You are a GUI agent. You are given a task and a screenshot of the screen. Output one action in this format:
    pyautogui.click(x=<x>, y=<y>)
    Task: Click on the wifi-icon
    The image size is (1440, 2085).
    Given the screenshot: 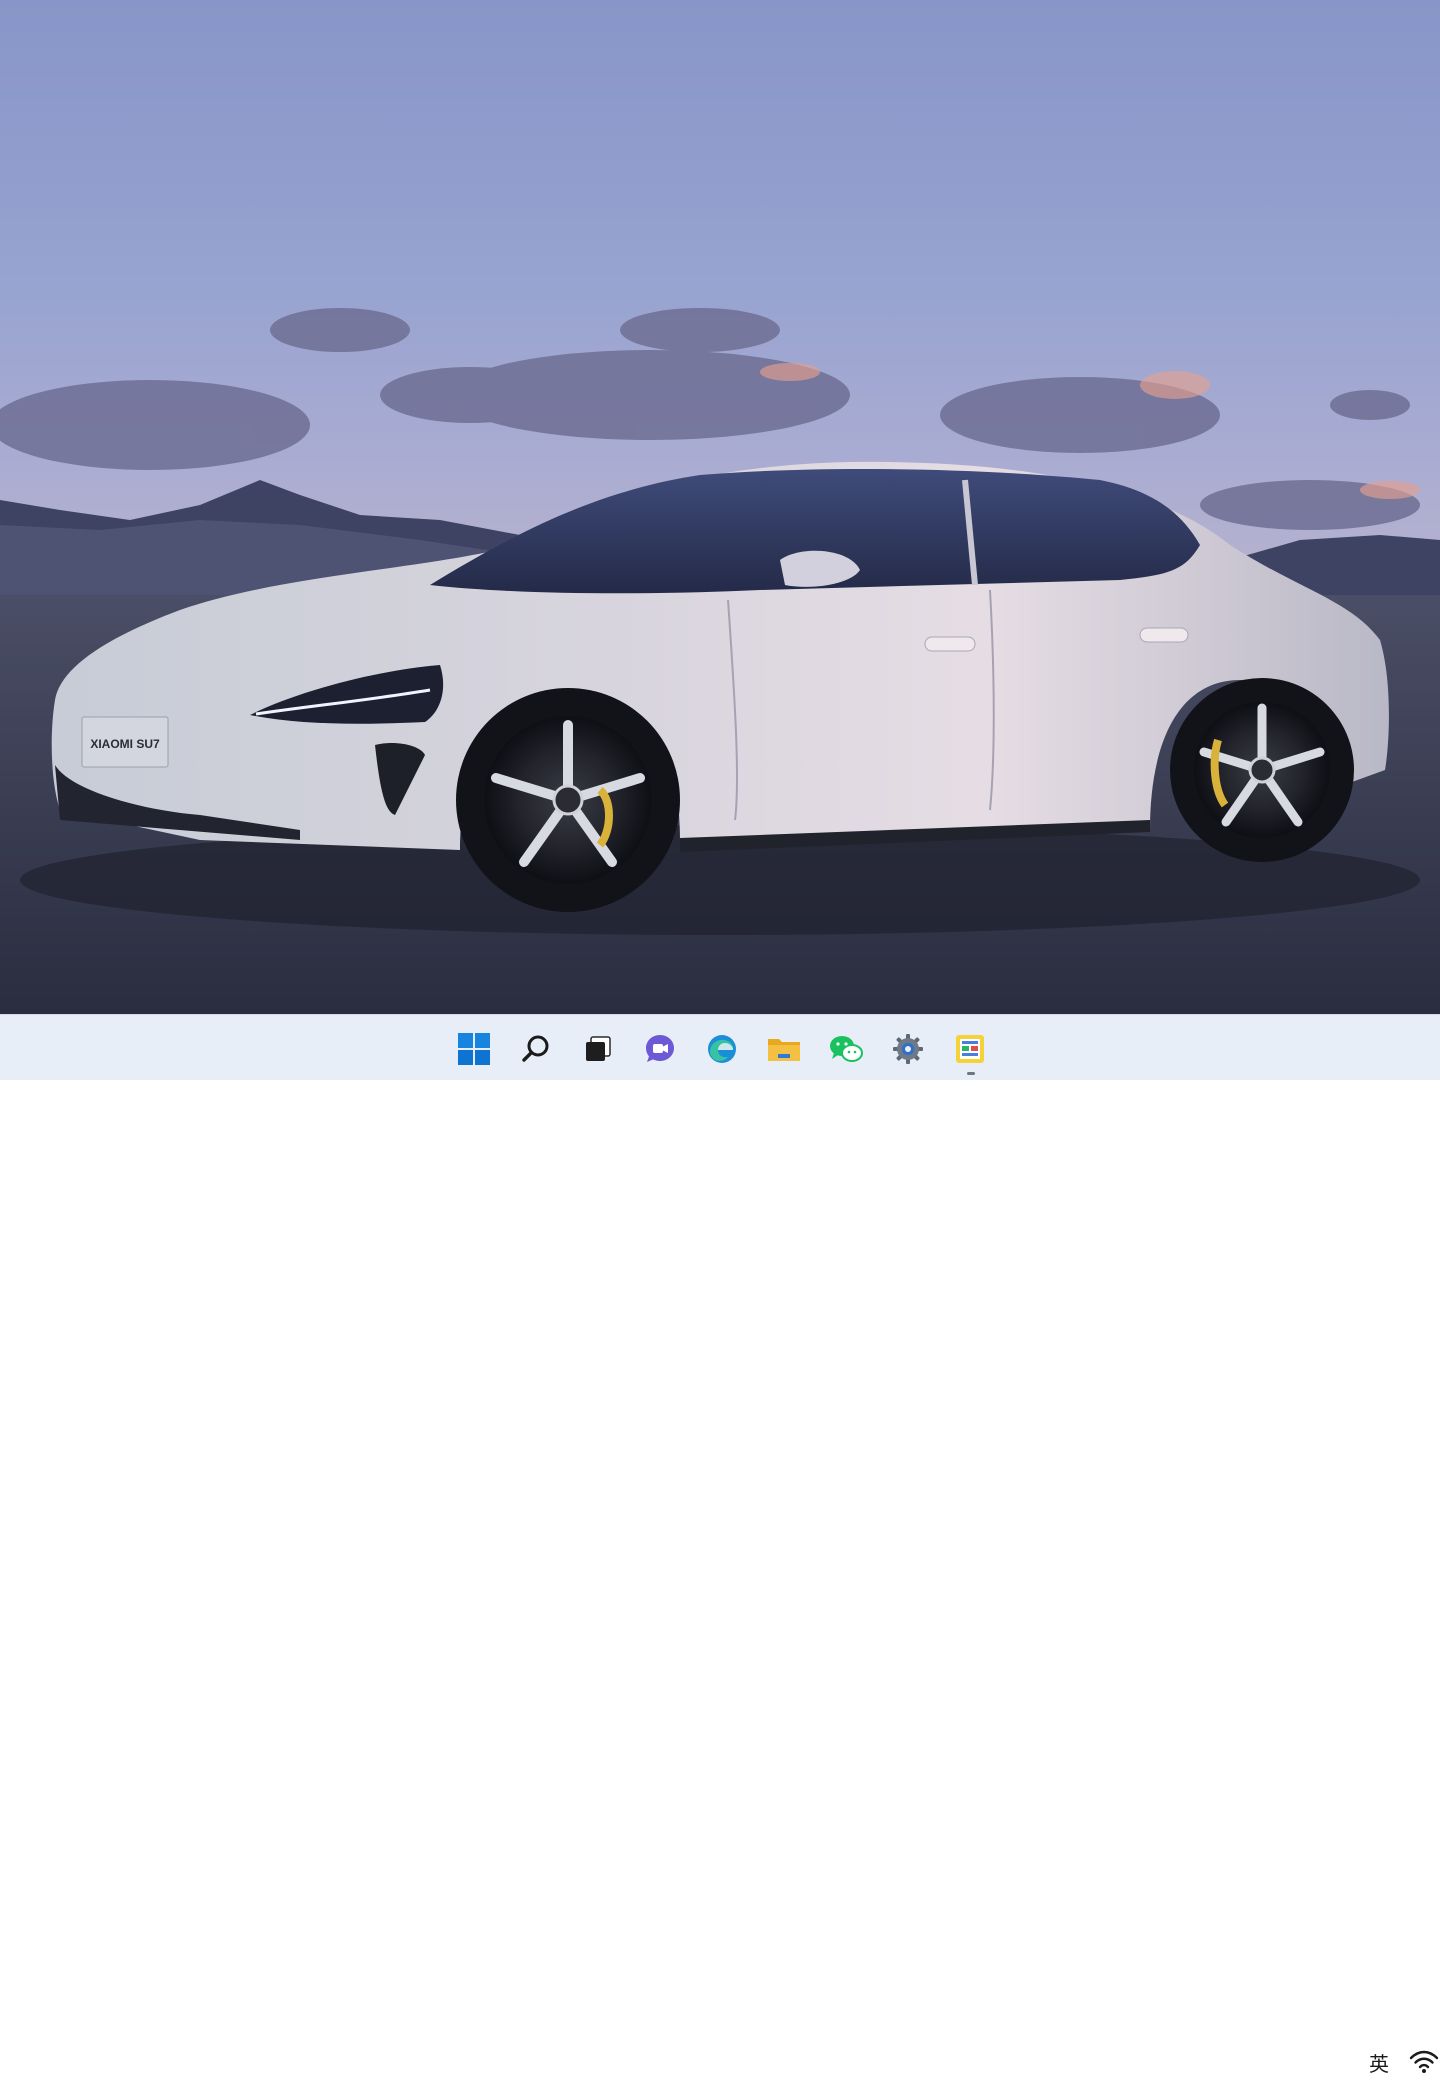 What is the action you would take?
    pyautogui.click(x=1424, y=2062)
    